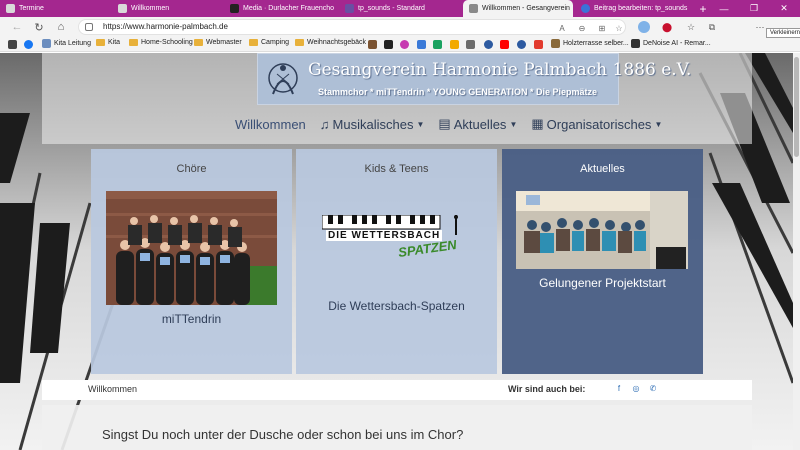 The height and width of the screenshot is (450, 800). Describe the element at coordinates (234, 8) in the screenshot. I see `site-icon` at that location.